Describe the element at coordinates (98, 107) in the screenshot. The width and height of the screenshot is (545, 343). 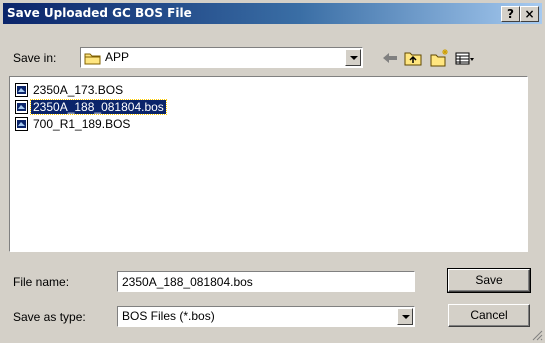
I see `file-name: 2350A_188_081804.bos` at that location.